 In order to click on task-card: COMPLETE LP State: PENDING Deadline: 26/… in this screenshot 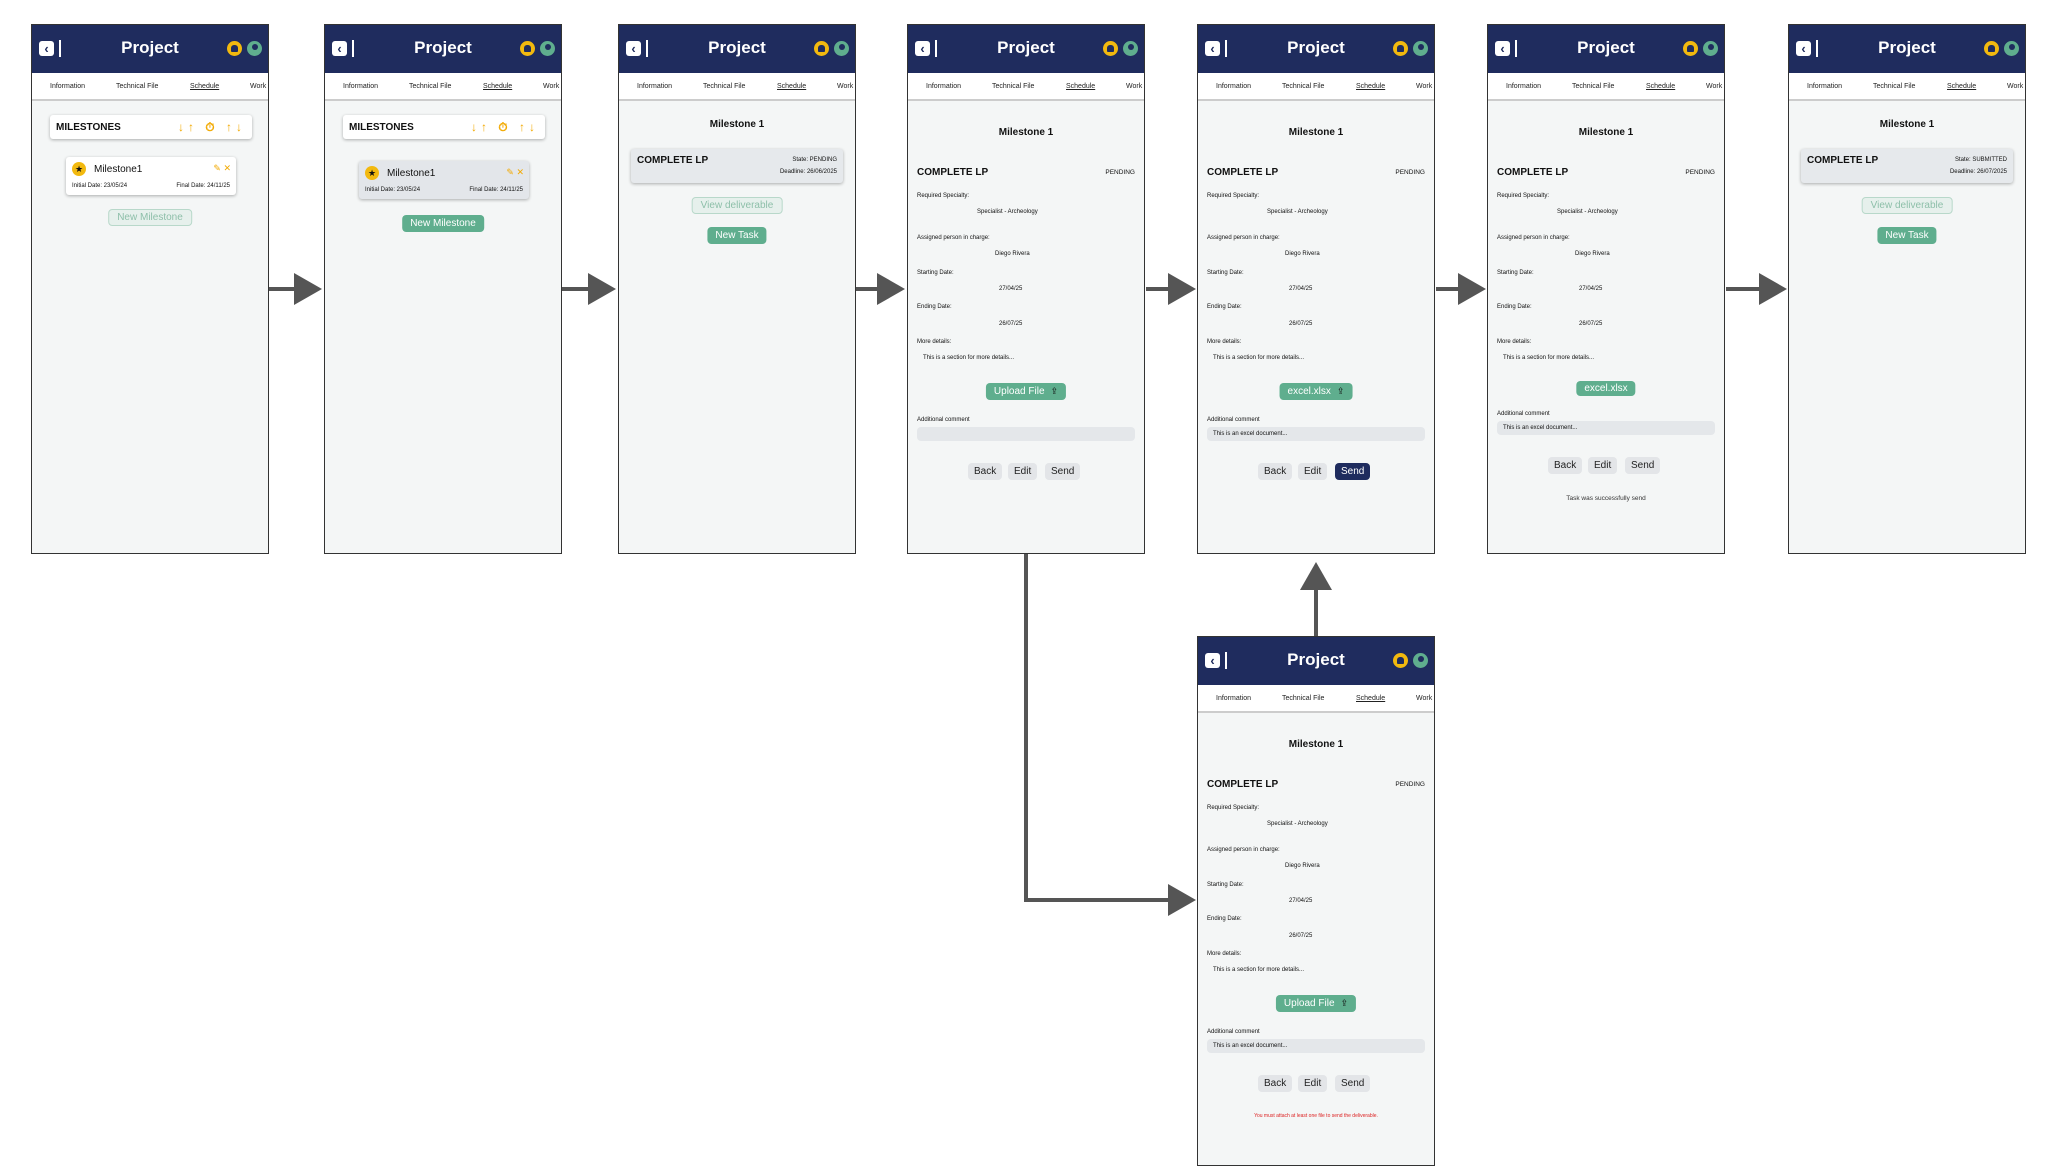, I will do `click(737, 166)`.